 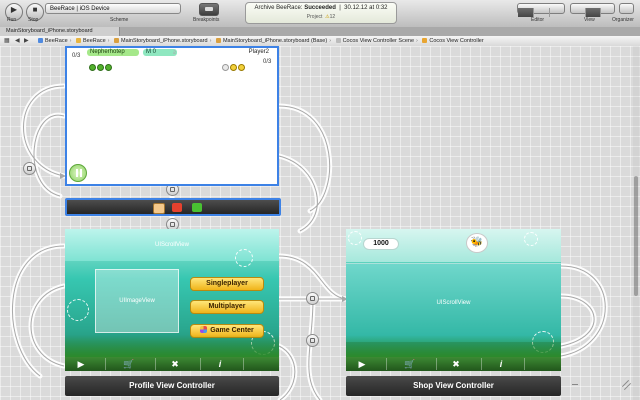 I want to click on editor-segmented-control, so click(x=541, y=10).